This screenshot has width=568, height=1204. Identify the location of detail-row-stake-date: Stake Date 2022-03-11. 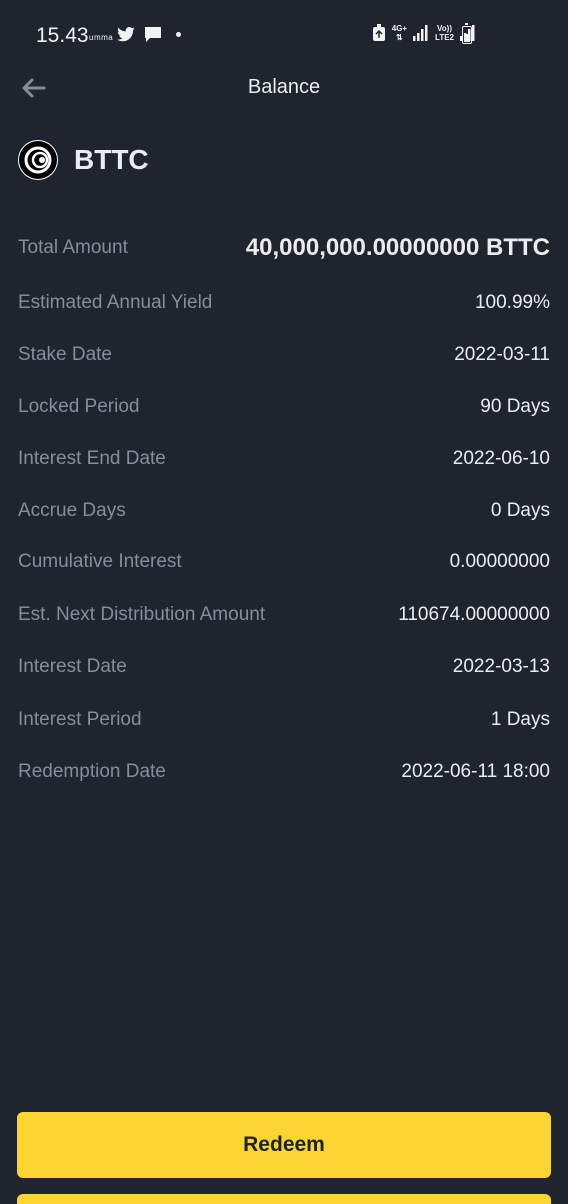
(284, 355).